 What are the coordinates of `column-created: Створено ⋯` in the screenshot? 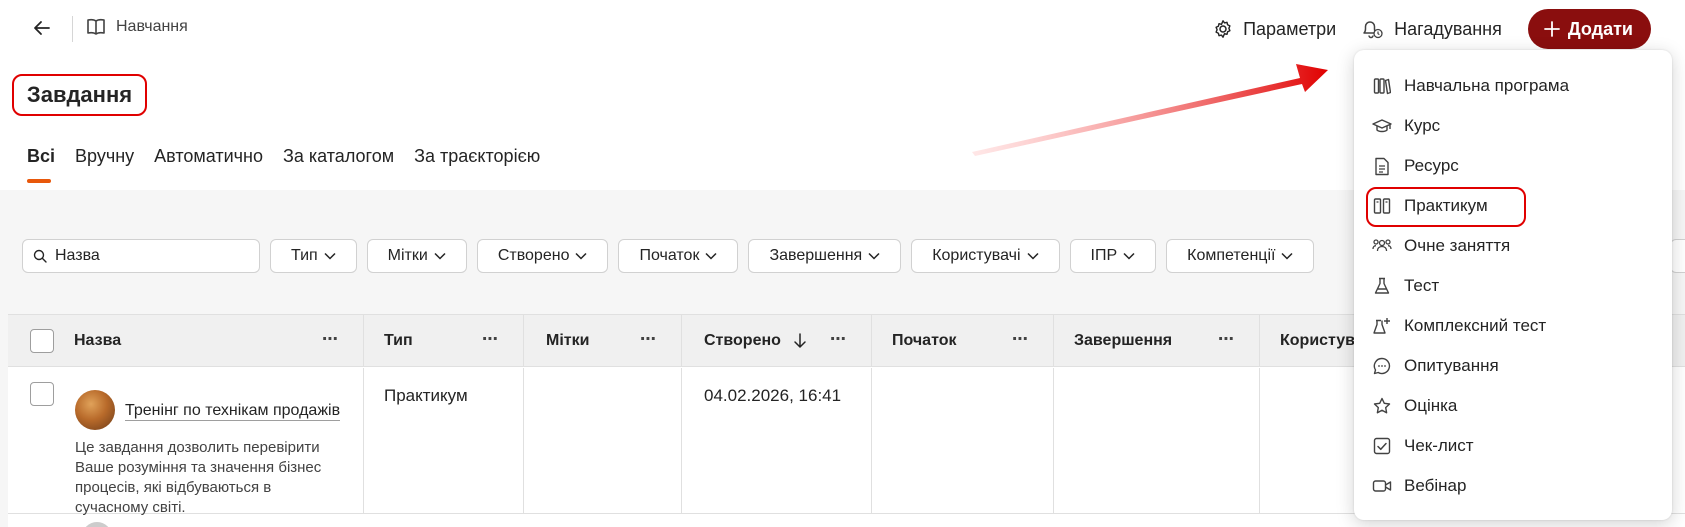 It's located at (777, 341).